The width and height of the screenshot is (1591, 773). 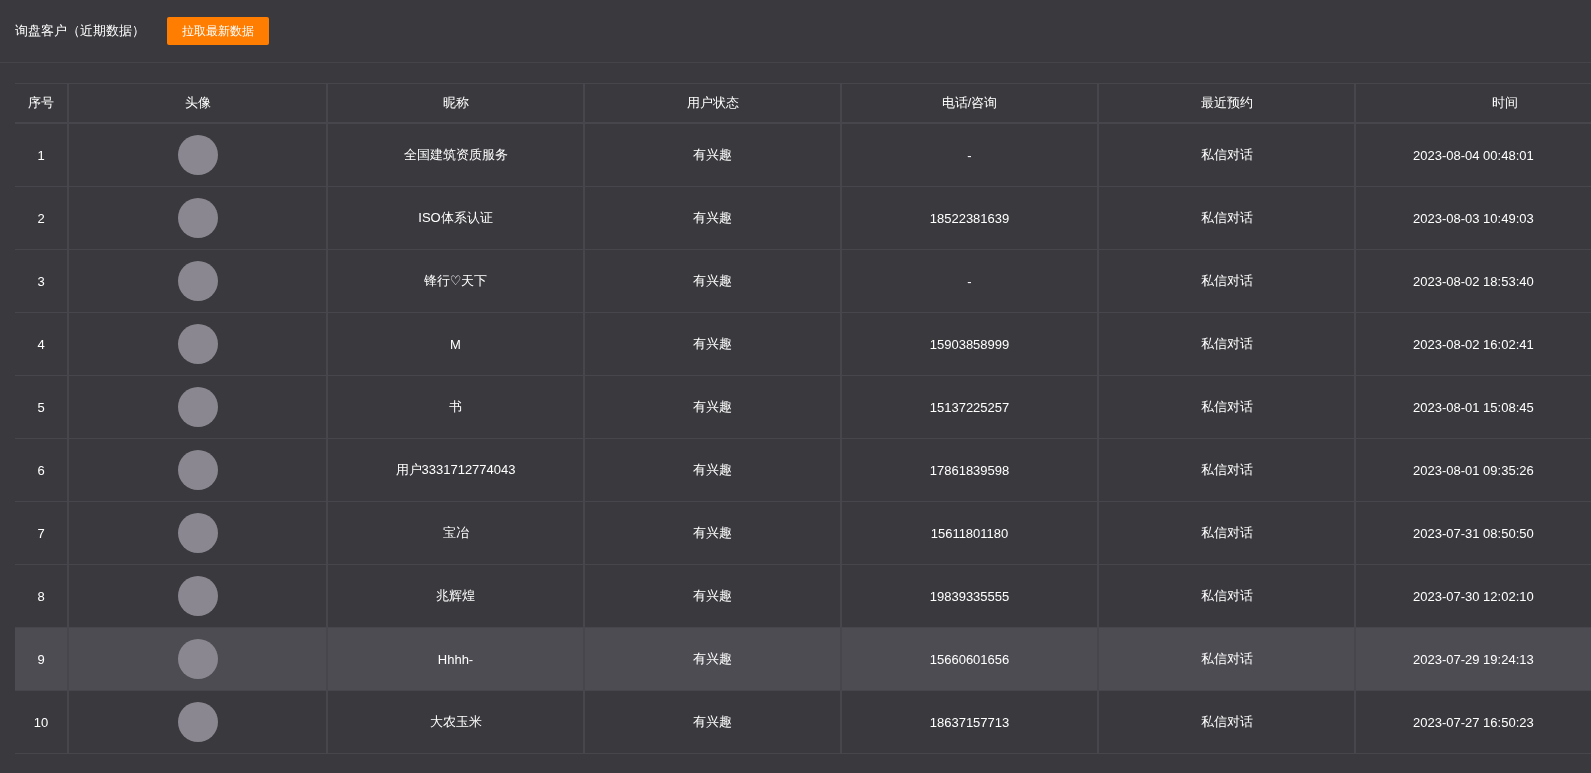 I want to click on table-row: 1 全国建筑资质服务 有兴趣 - 私信对话 2023-08-04 00:48:01, so click(x=803, y=155).